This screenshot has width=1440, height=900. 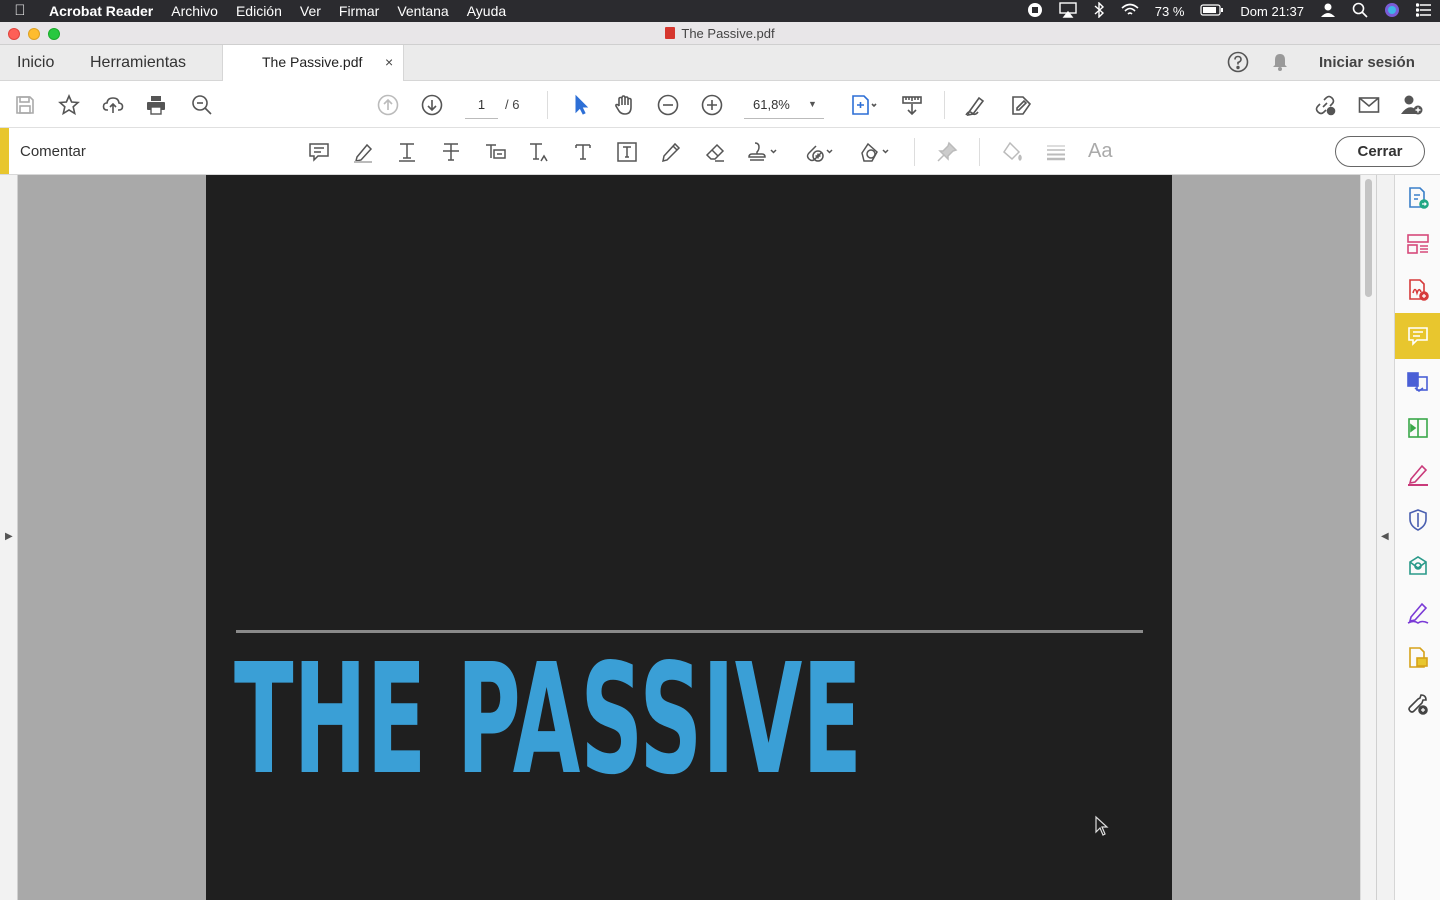 I want to click on app-menu: Acrobat Reader, so click(x=101, y=11).